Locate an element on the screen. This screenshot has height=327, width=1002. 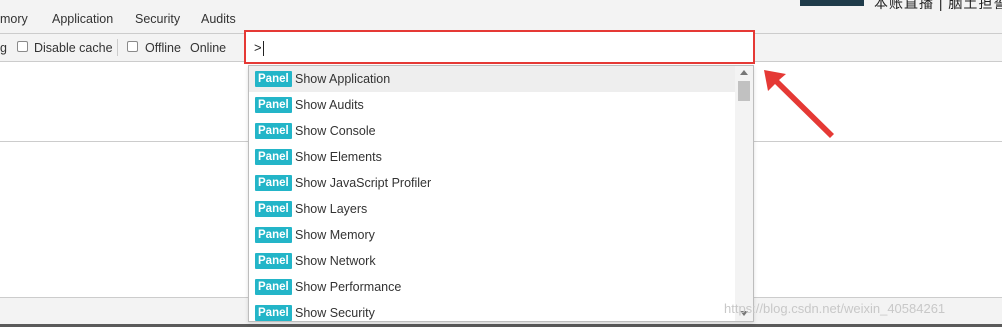
tab-audits: Audits is located at coordinates (218, 19).